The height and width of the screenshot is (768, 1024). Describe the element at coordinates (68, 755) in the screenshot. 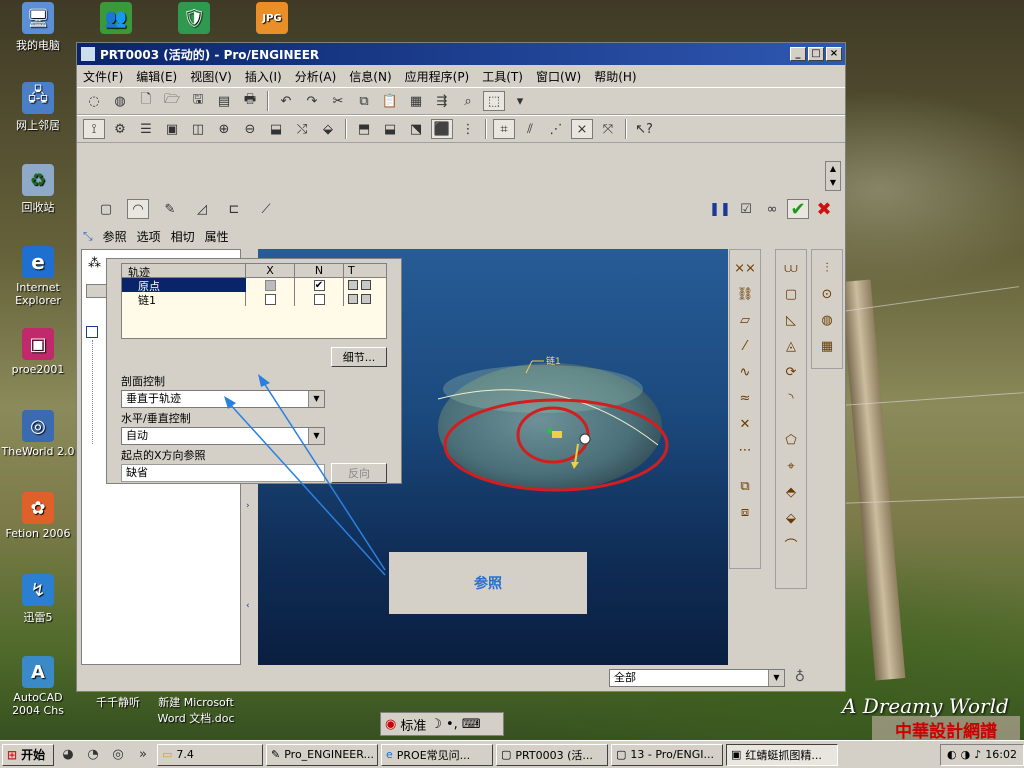

I see `qq-icon: ◕` at that location.